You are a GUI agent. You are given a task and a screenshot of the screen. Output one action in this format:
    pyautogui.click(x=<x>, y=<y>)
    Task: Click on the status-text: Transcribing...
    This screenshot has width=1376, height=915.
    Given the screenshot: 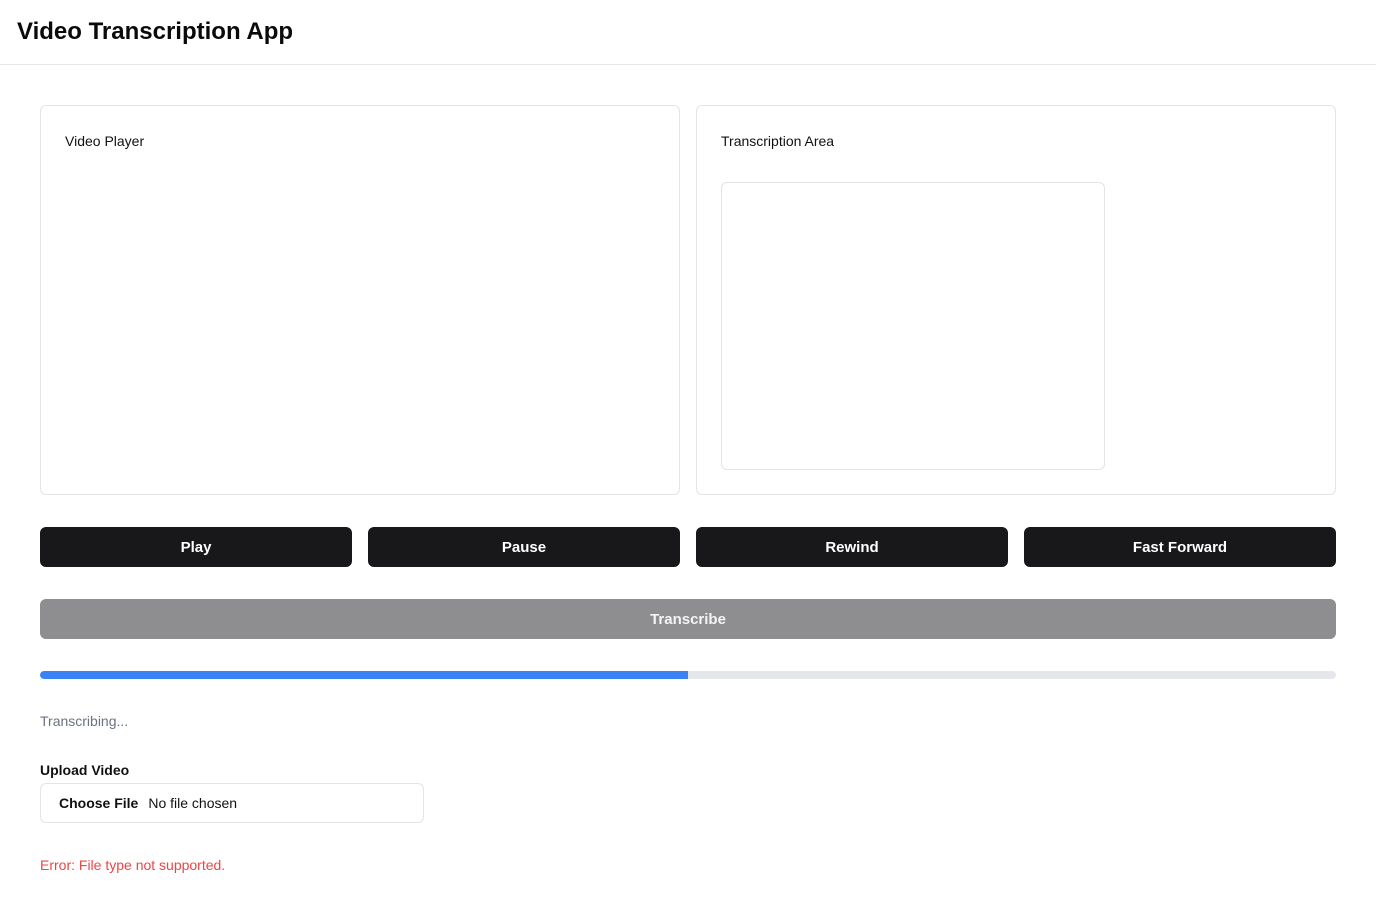 What is the action you would take?
    pyautogui.click(x=84, y=721)
    